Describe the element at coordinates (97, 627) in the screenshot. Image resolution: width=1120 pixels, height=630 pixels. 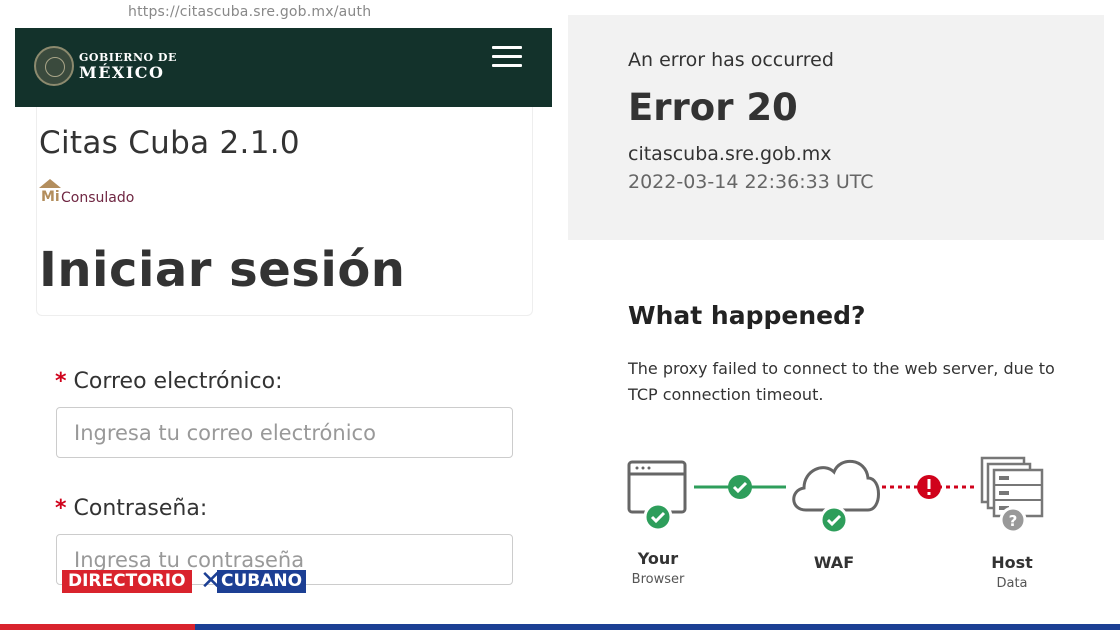
I see `bottom-stripe-red` at that location.